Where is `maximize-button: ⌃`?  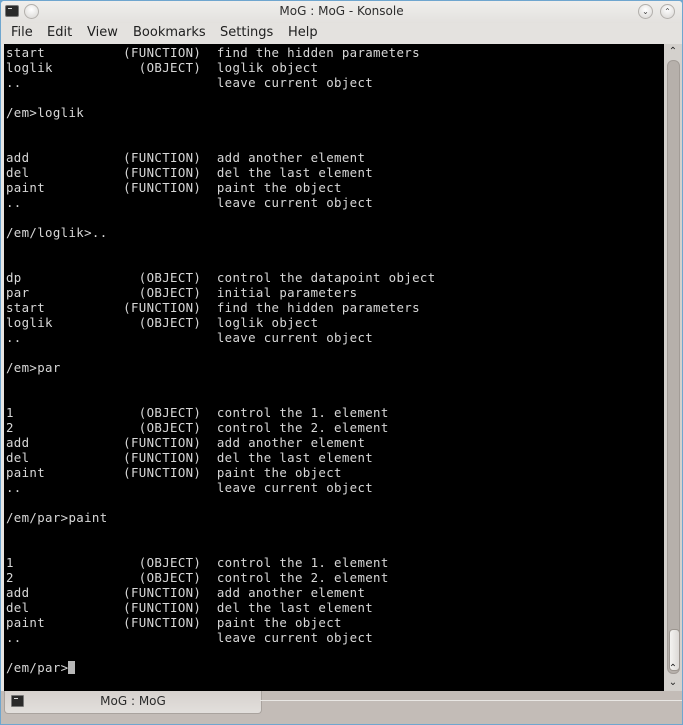 maximize-button: ⌃ is located at coordinates (667, 11).